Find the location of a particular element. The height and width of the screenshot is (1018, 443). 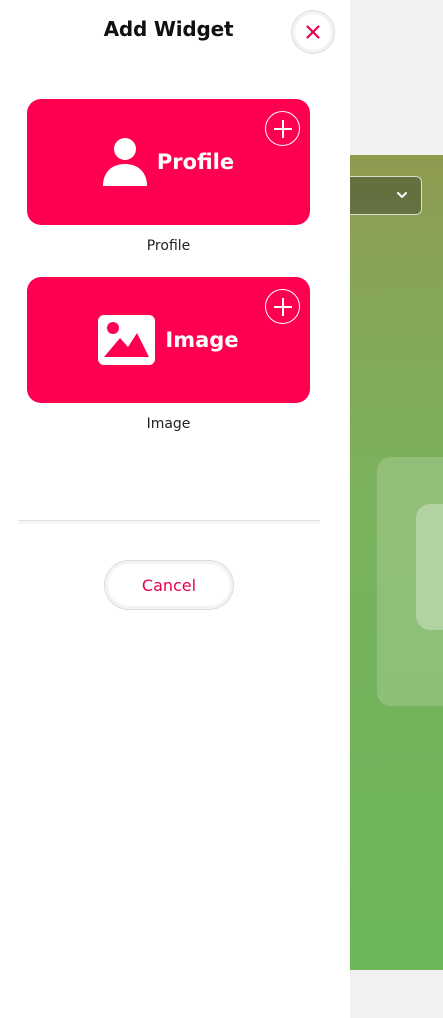

background-dropdown is located at coordinates (386, 195).